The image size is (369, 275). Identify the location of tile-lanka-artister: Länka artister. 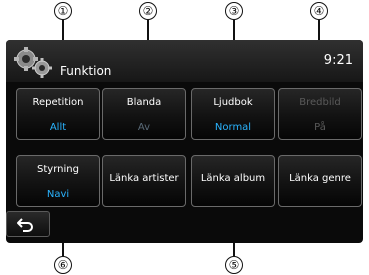
(144, 181).